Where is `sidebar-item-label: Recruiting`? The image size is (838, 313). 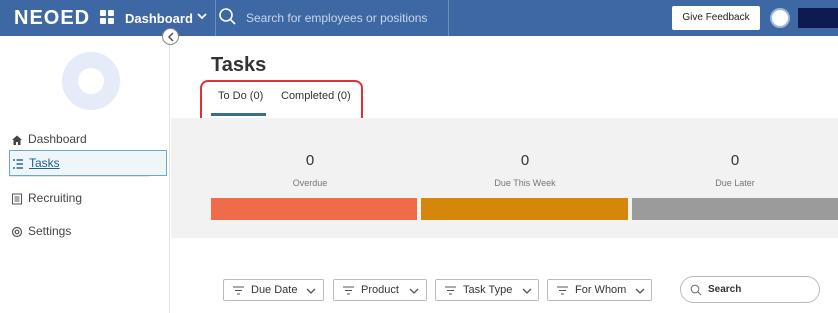
sidebar-item-label: Recruiting is located at coordinates (55, 198).